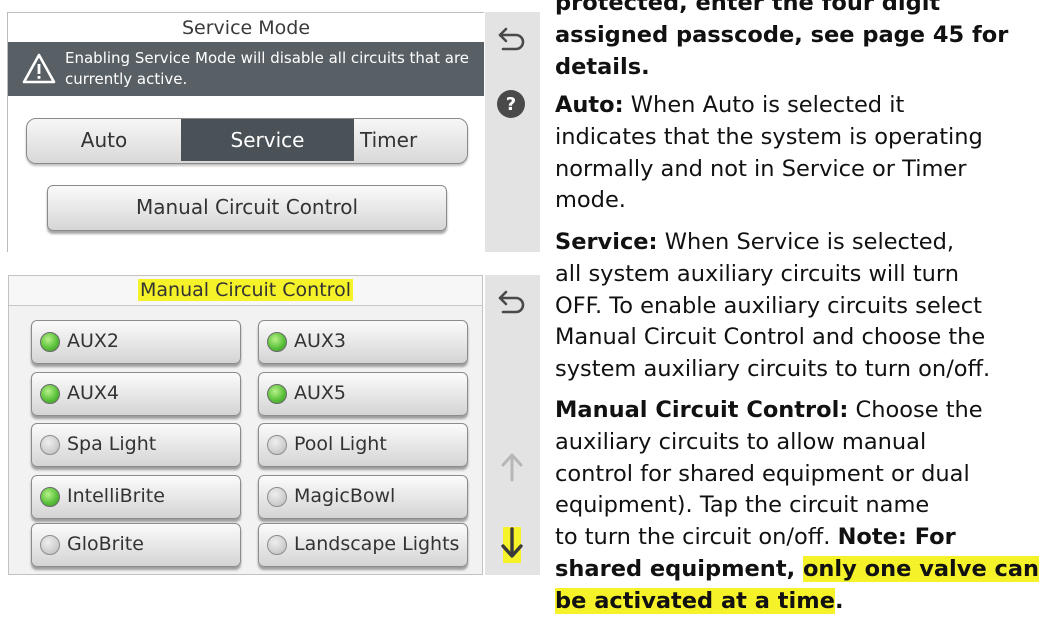 Image resolution: width=1048 pixels, height=618 pixels. I want to click on arrow-up-icon, so click(512, 467).